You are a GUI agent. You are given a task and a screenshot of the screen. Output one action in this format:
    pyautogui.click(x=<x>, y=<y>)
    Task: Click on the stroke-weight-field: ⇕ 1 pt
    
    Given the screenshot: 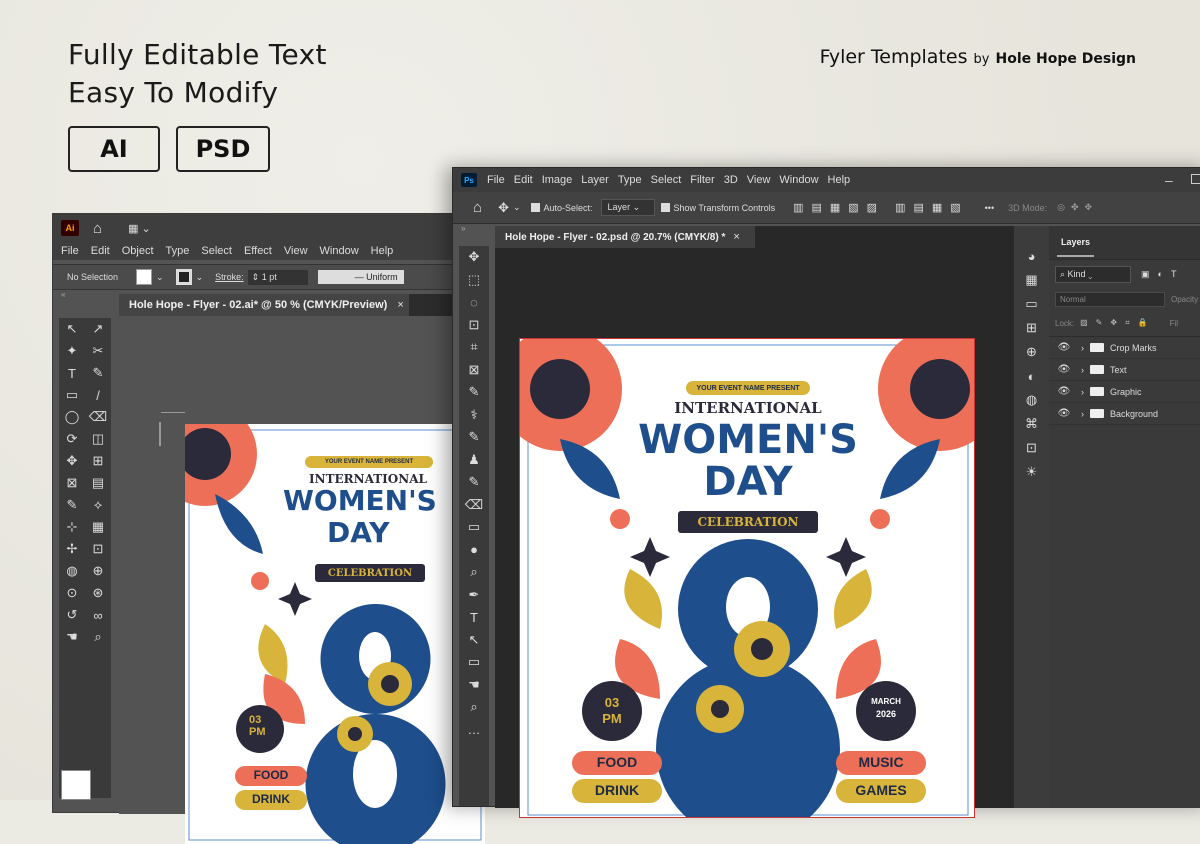 What is the action you would take?
    pyautogui.click(x=277, y=277)
    